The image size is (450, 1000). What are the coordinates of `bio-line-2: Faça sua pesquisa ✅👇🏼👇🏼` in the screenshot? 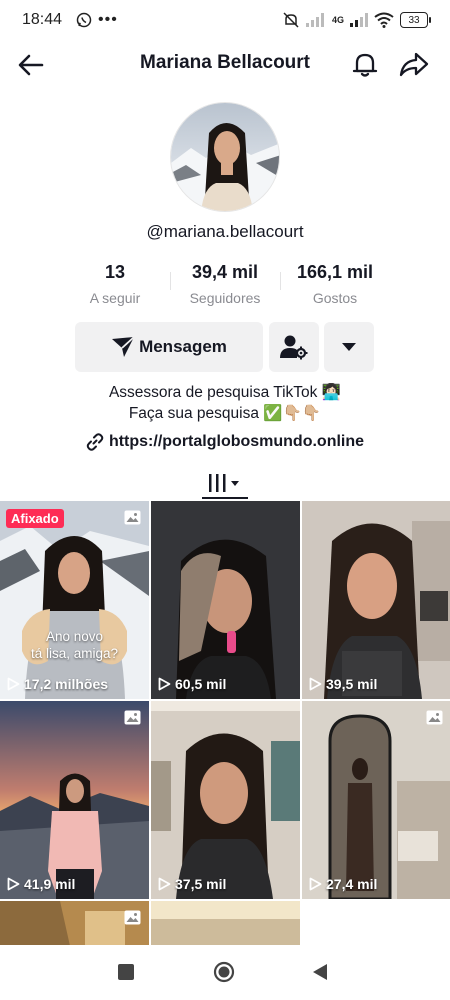 It's located at (225, 413).